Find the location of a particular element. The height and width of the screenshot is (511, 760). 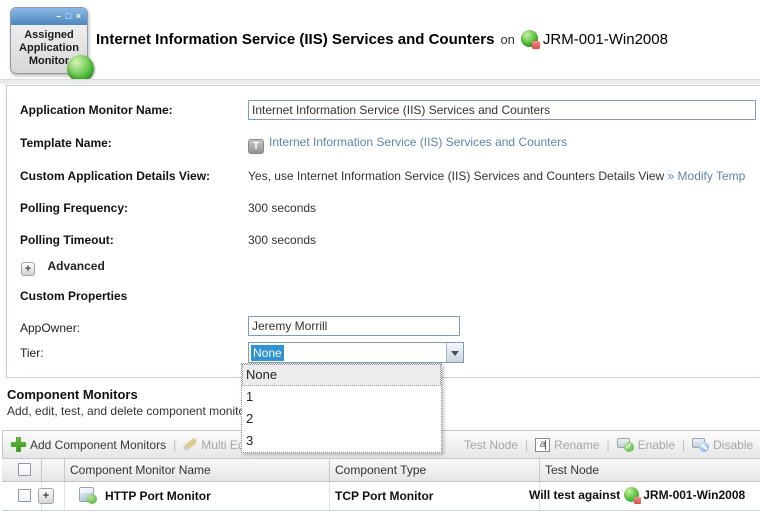

rename-button: a Rename is located at coordinates (567, 444).